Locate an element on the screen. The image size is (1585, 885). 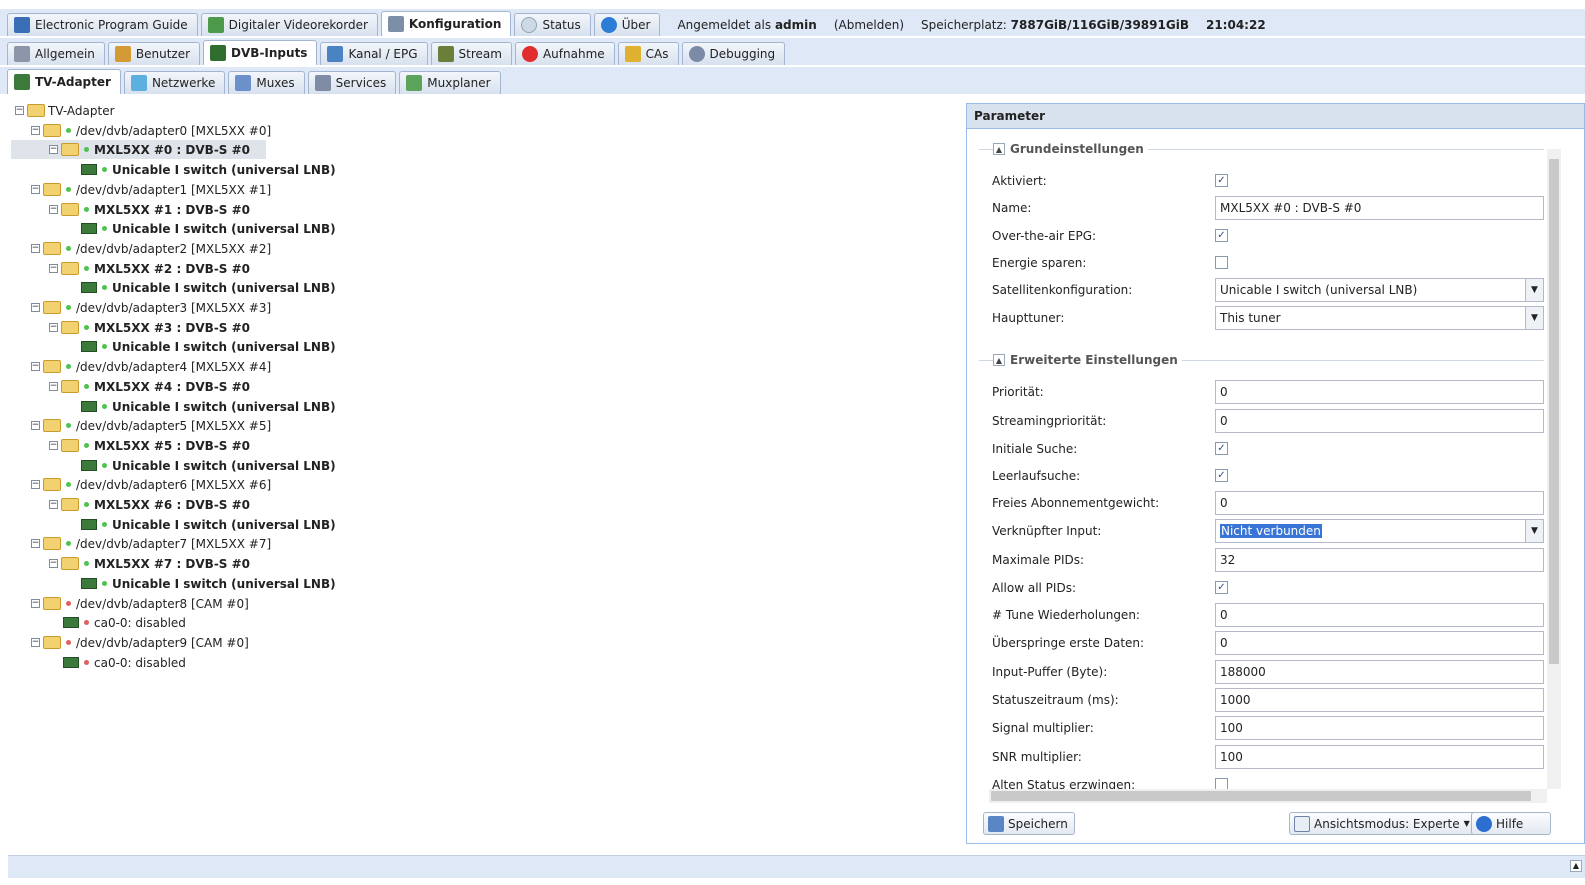
tab-epg: Electronic Program Guide is located at coordinates (102, 24).